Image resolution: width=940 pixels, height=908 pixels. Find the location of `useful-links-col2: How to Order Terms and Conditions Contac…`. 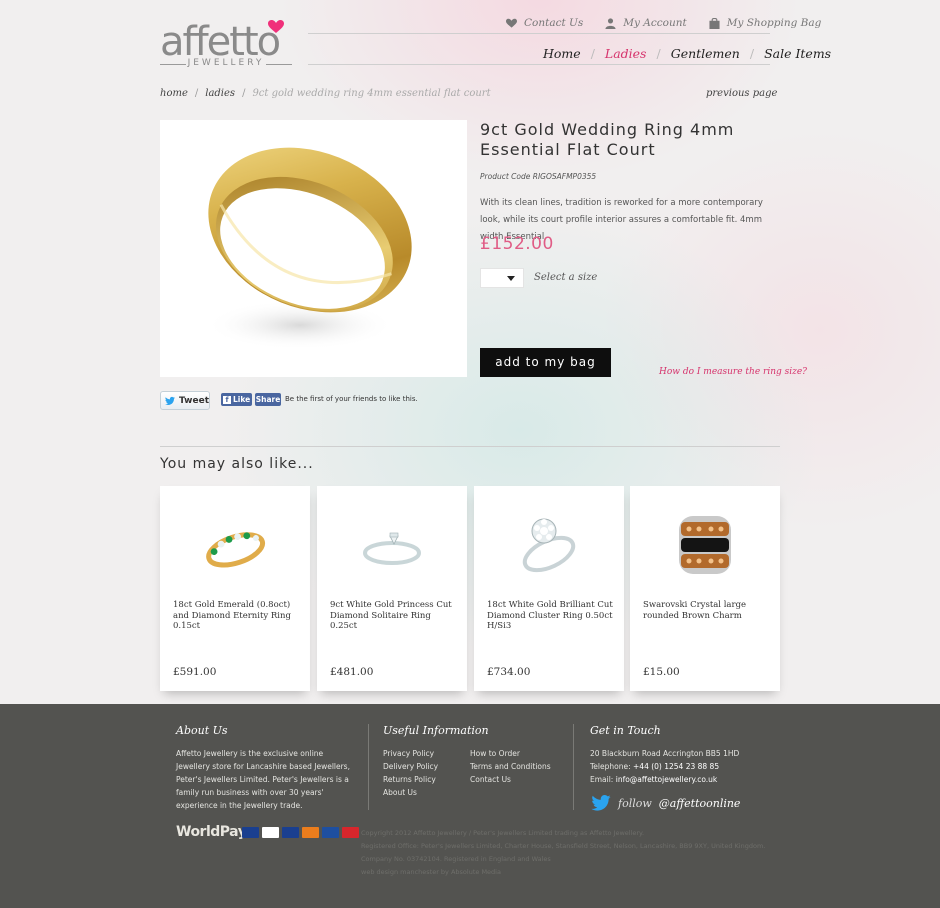

useful-links-col2: How to Order Terms and Conditions Contac… is located at coordinates (510, 766).